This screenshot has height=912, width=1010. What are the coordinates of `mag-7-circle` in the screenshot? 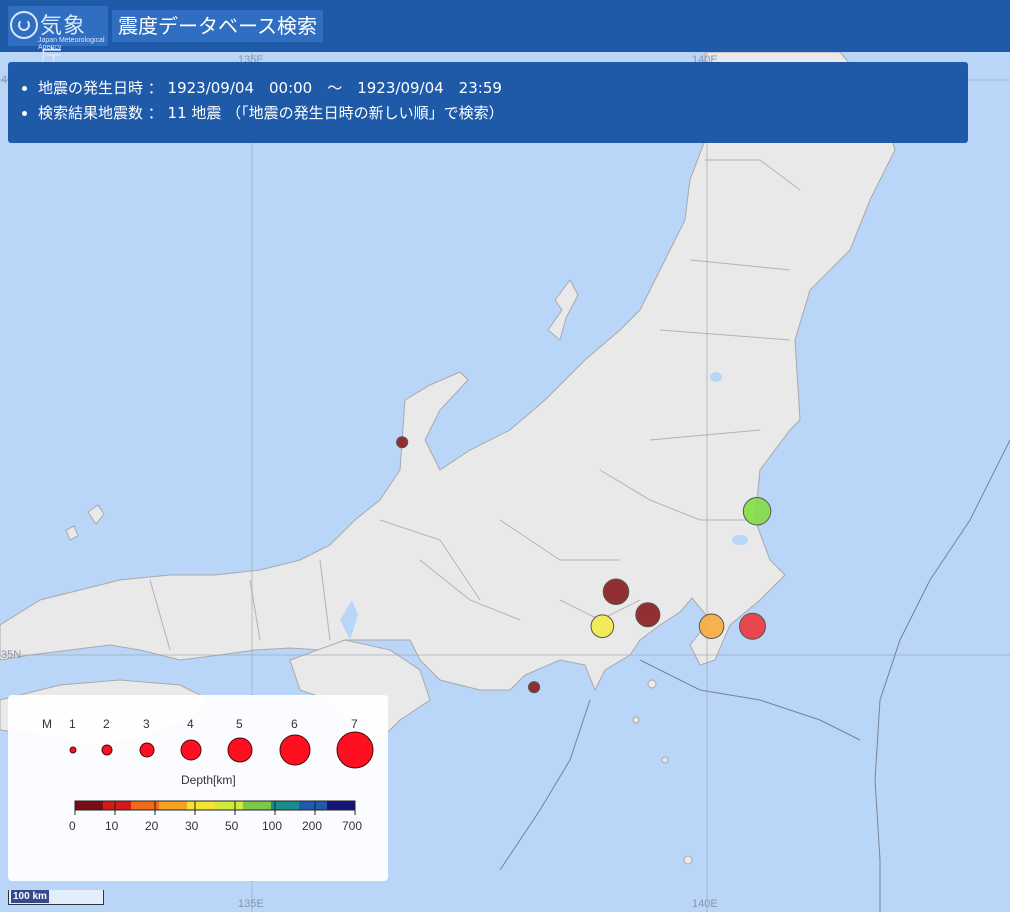 It's located at (355, 750).